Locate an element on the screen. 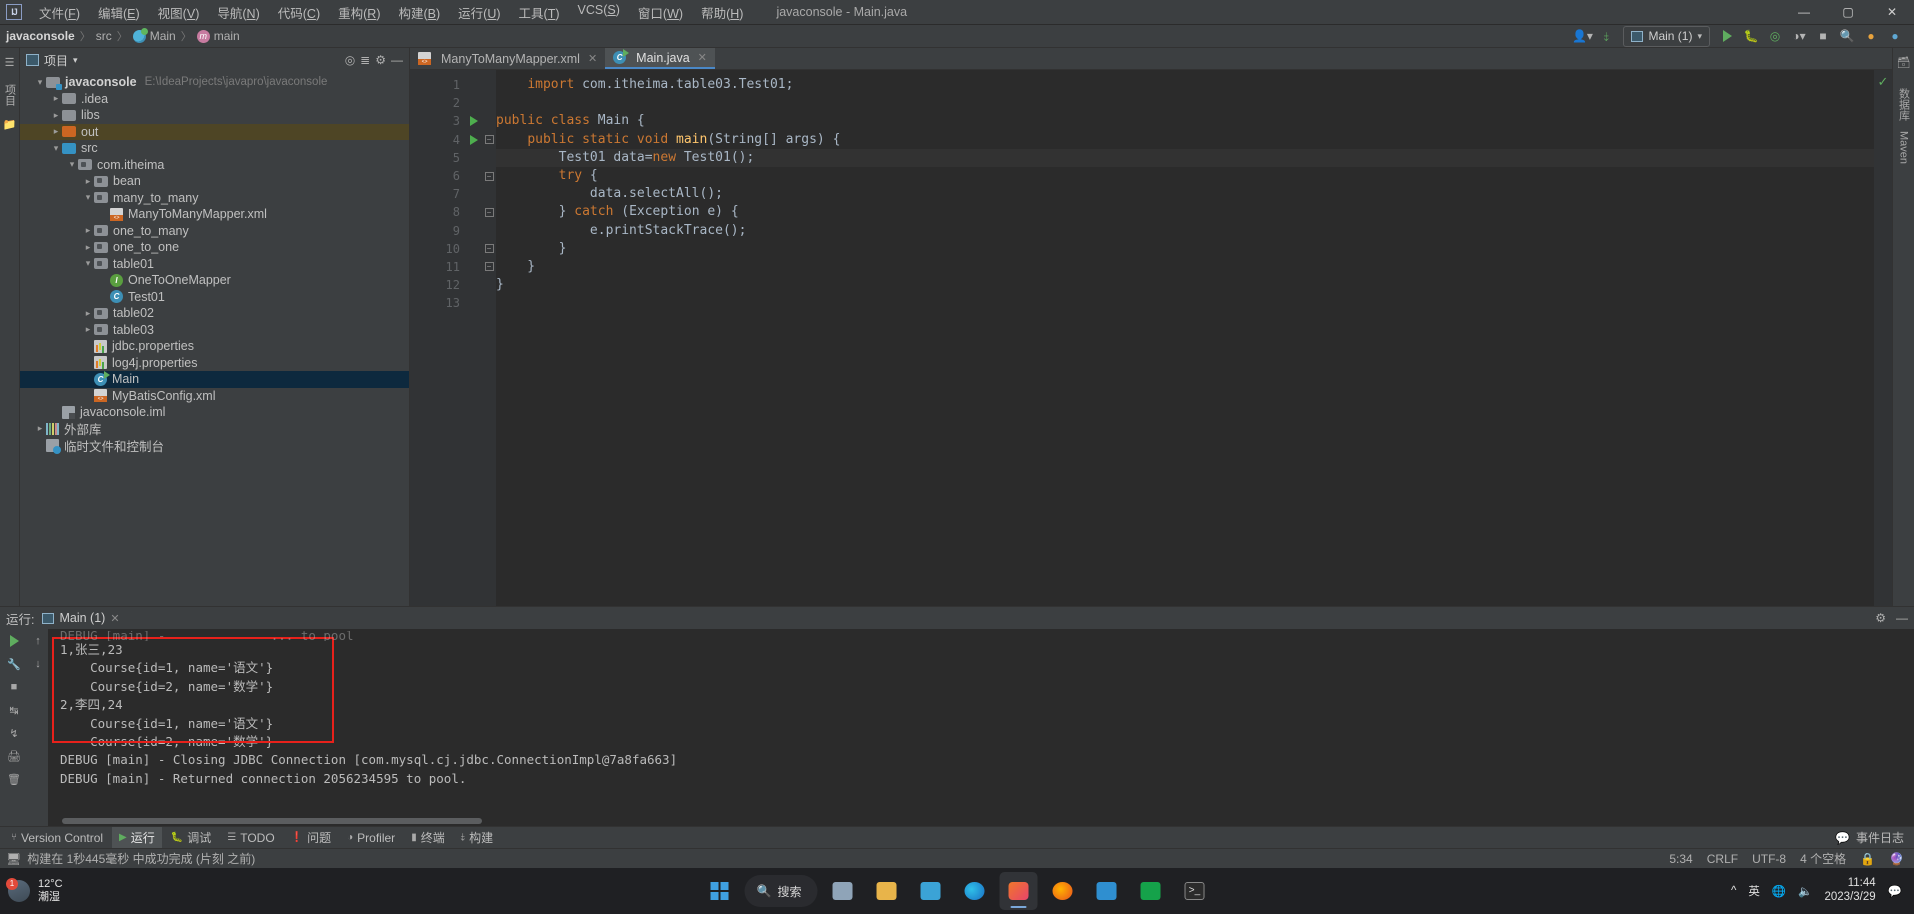 This screenshot has height=914, width=1914. run-tab: Main (1) ✕ is located at coordinates (81, 618).